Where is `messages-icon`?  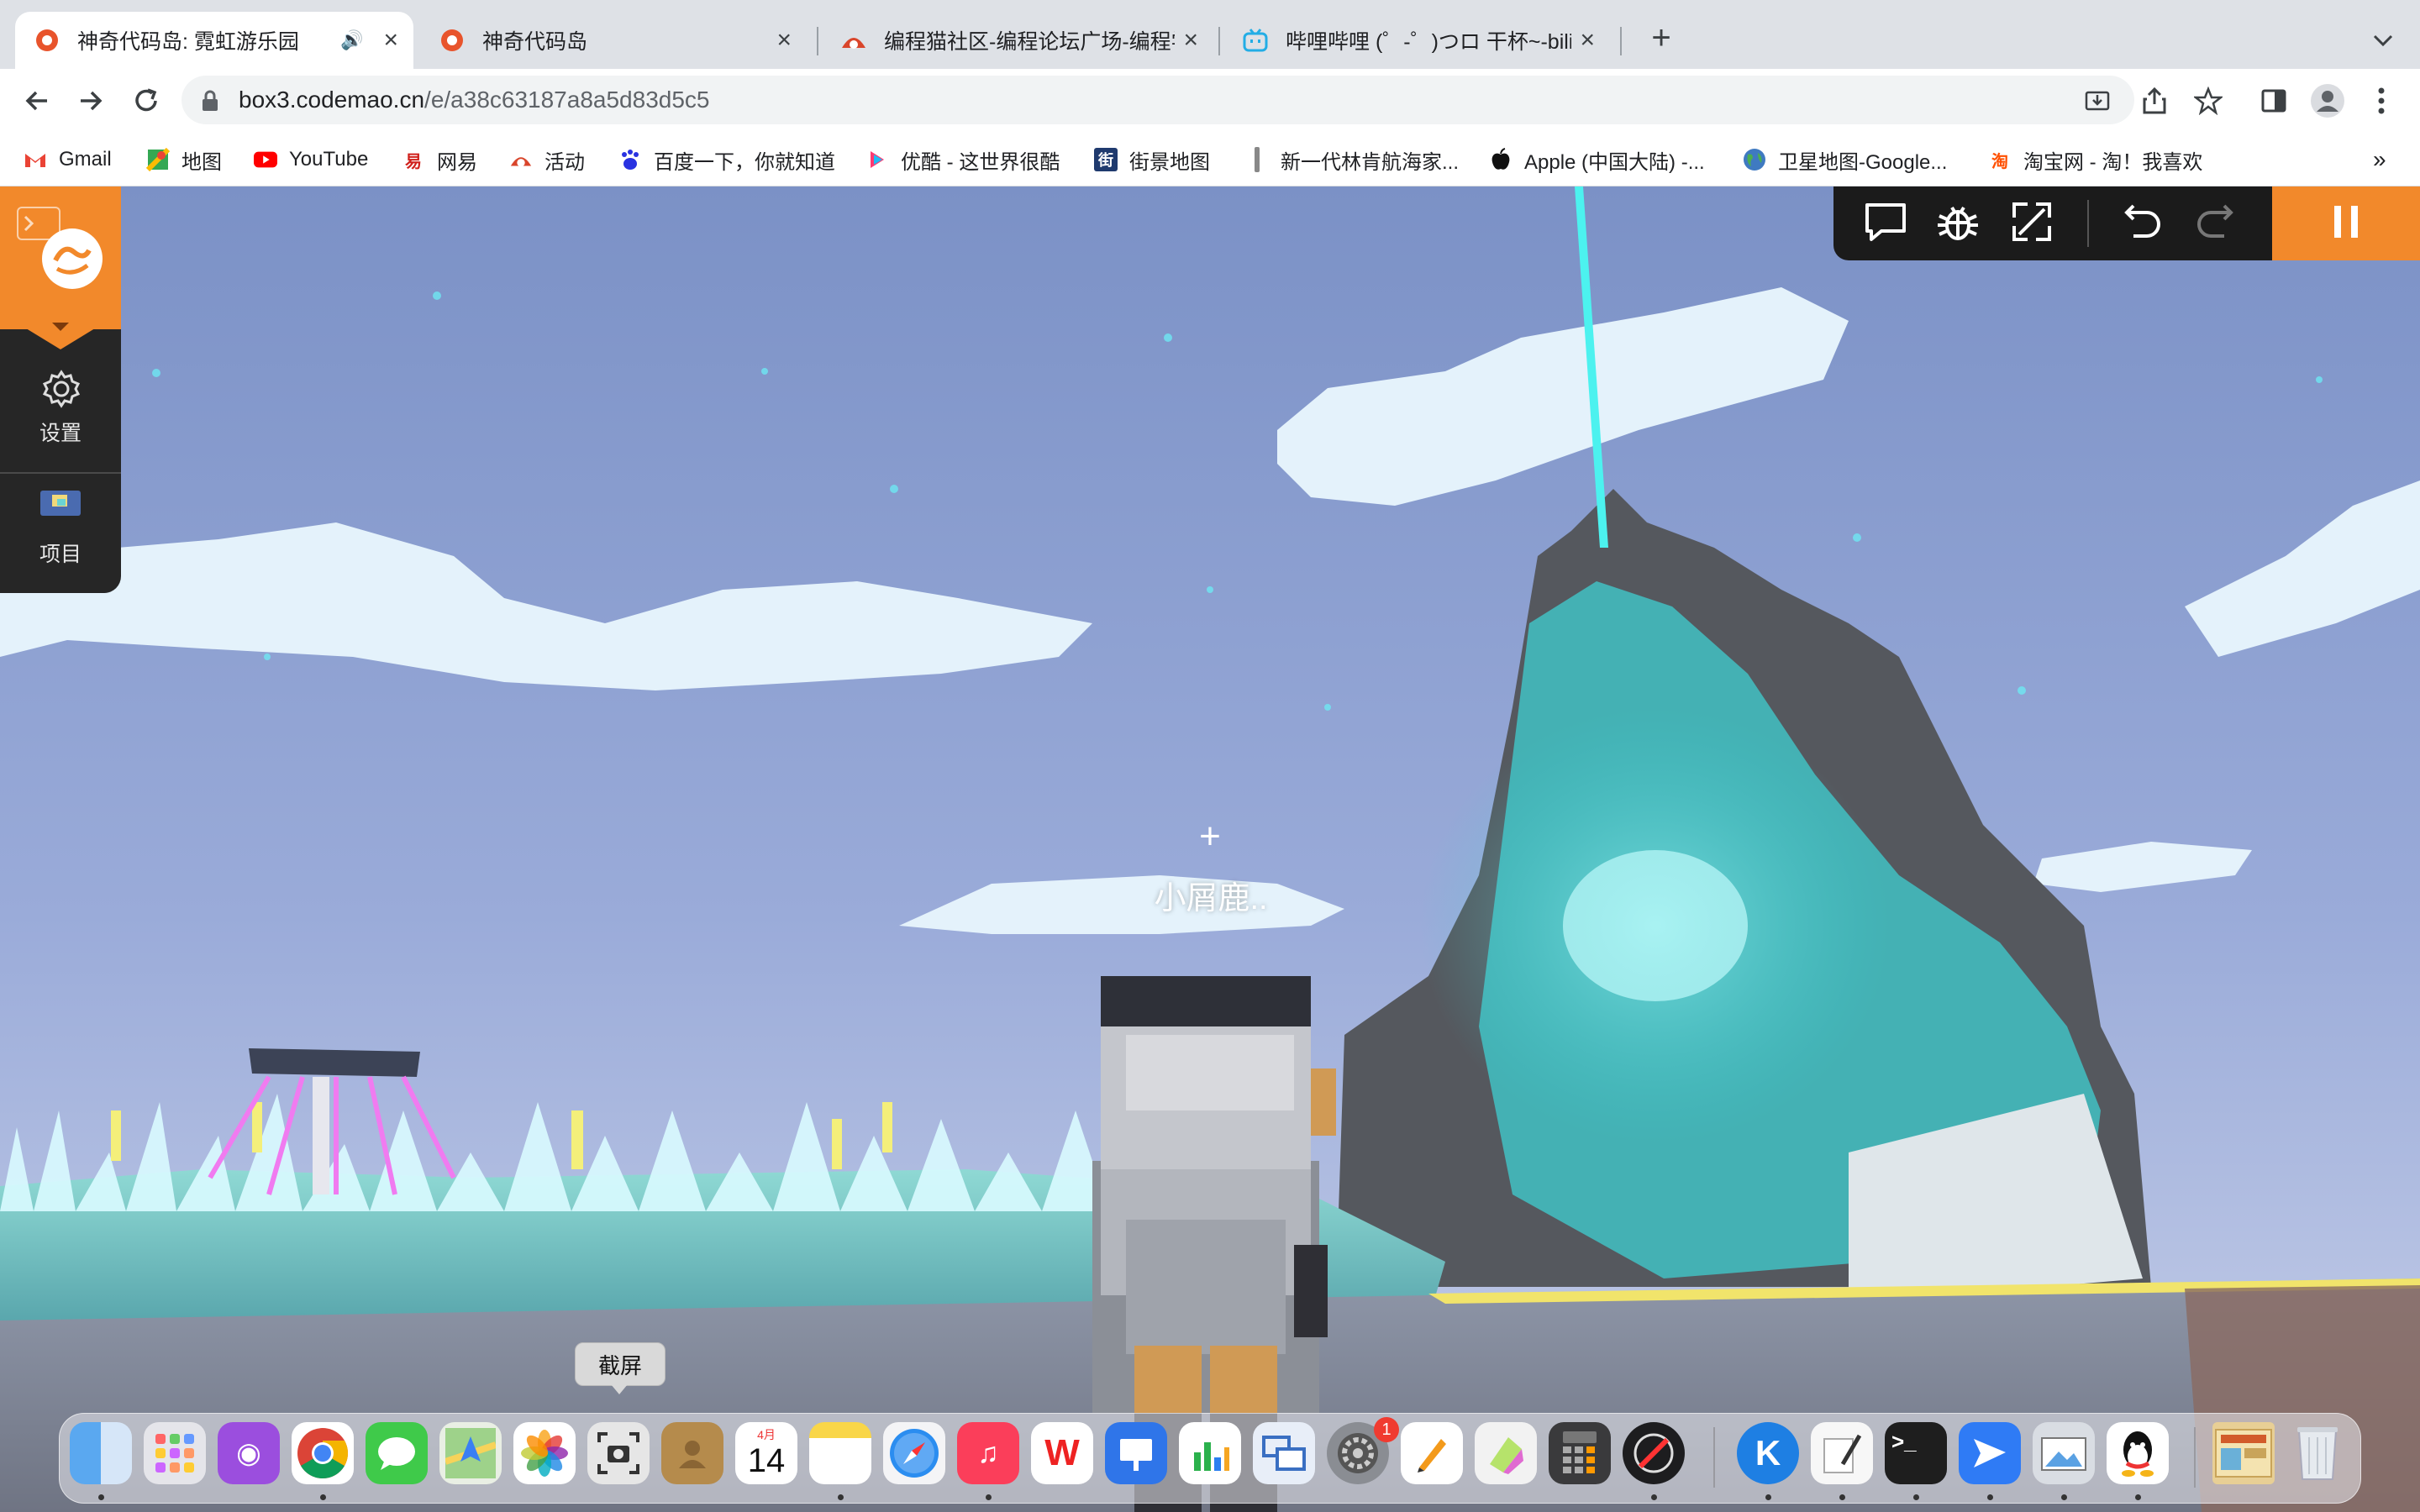
messages-icon is located at coordinates (397, 1453).